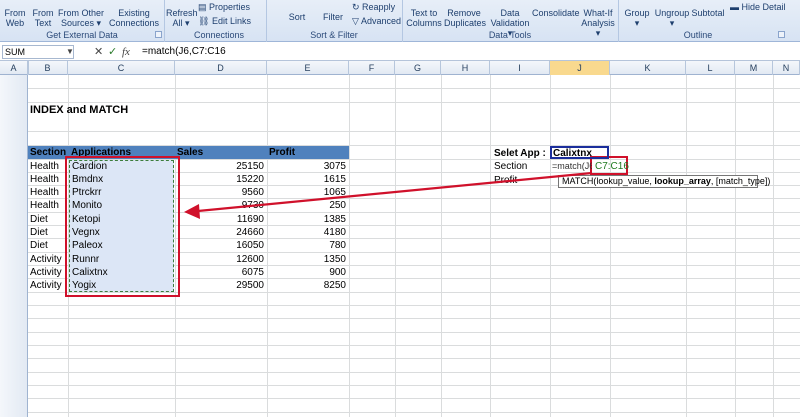 This screenshot has height=417, width=800. Describe the element at coordinates (15, 52) in the screenshot. I see `name-box-value: SUM` at that location.